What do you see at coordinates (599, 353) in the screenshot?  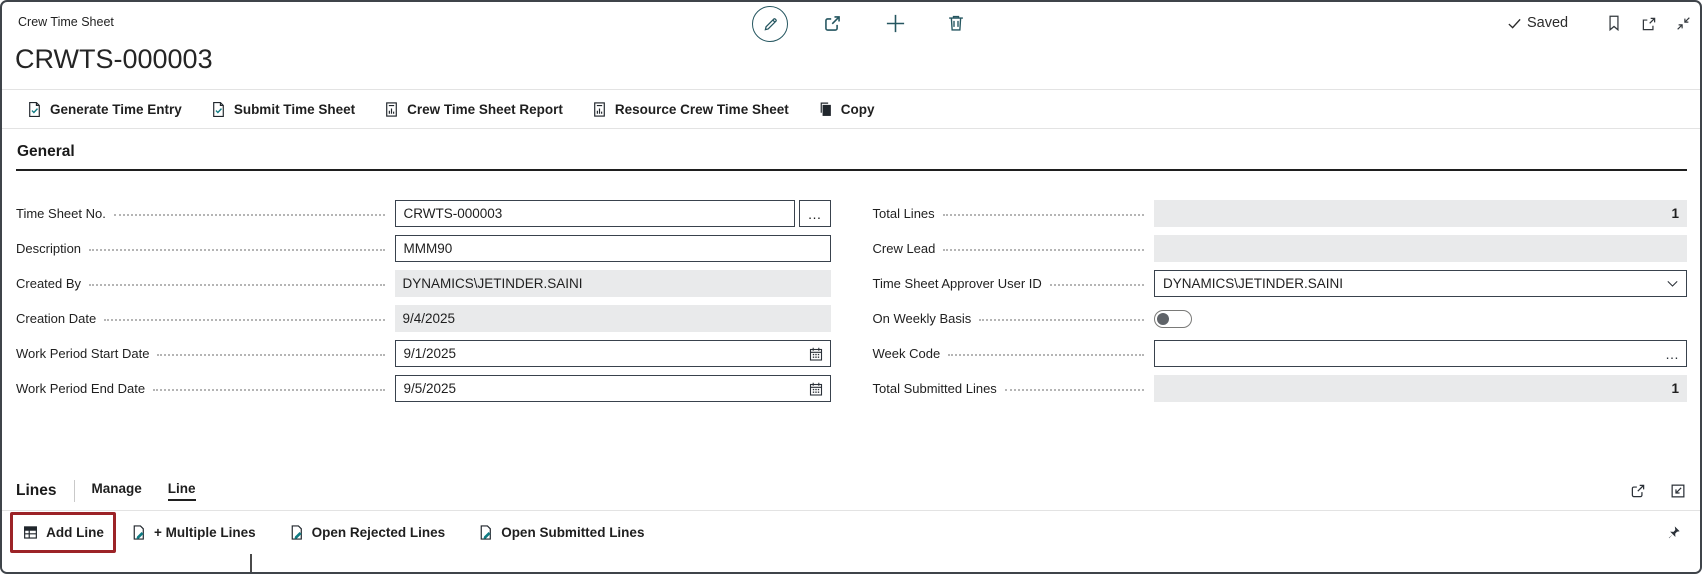 I see `work-period-start-date-input` at bounding box center [599, 353].